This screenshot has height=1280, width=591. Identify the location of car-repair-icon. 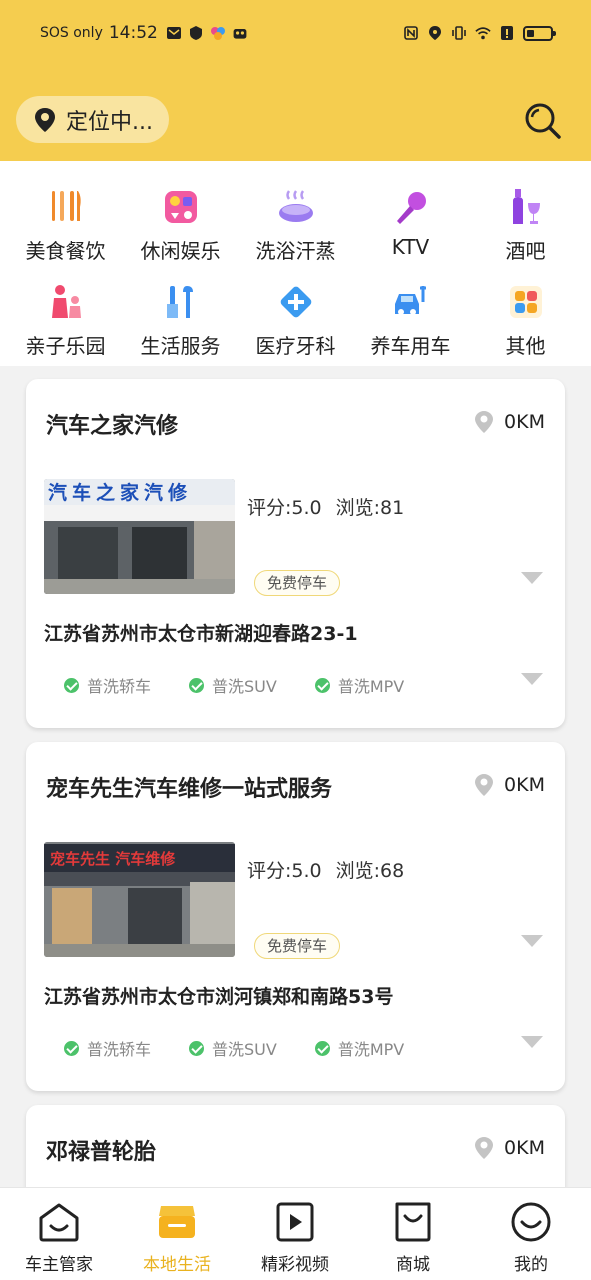
(410, 300).